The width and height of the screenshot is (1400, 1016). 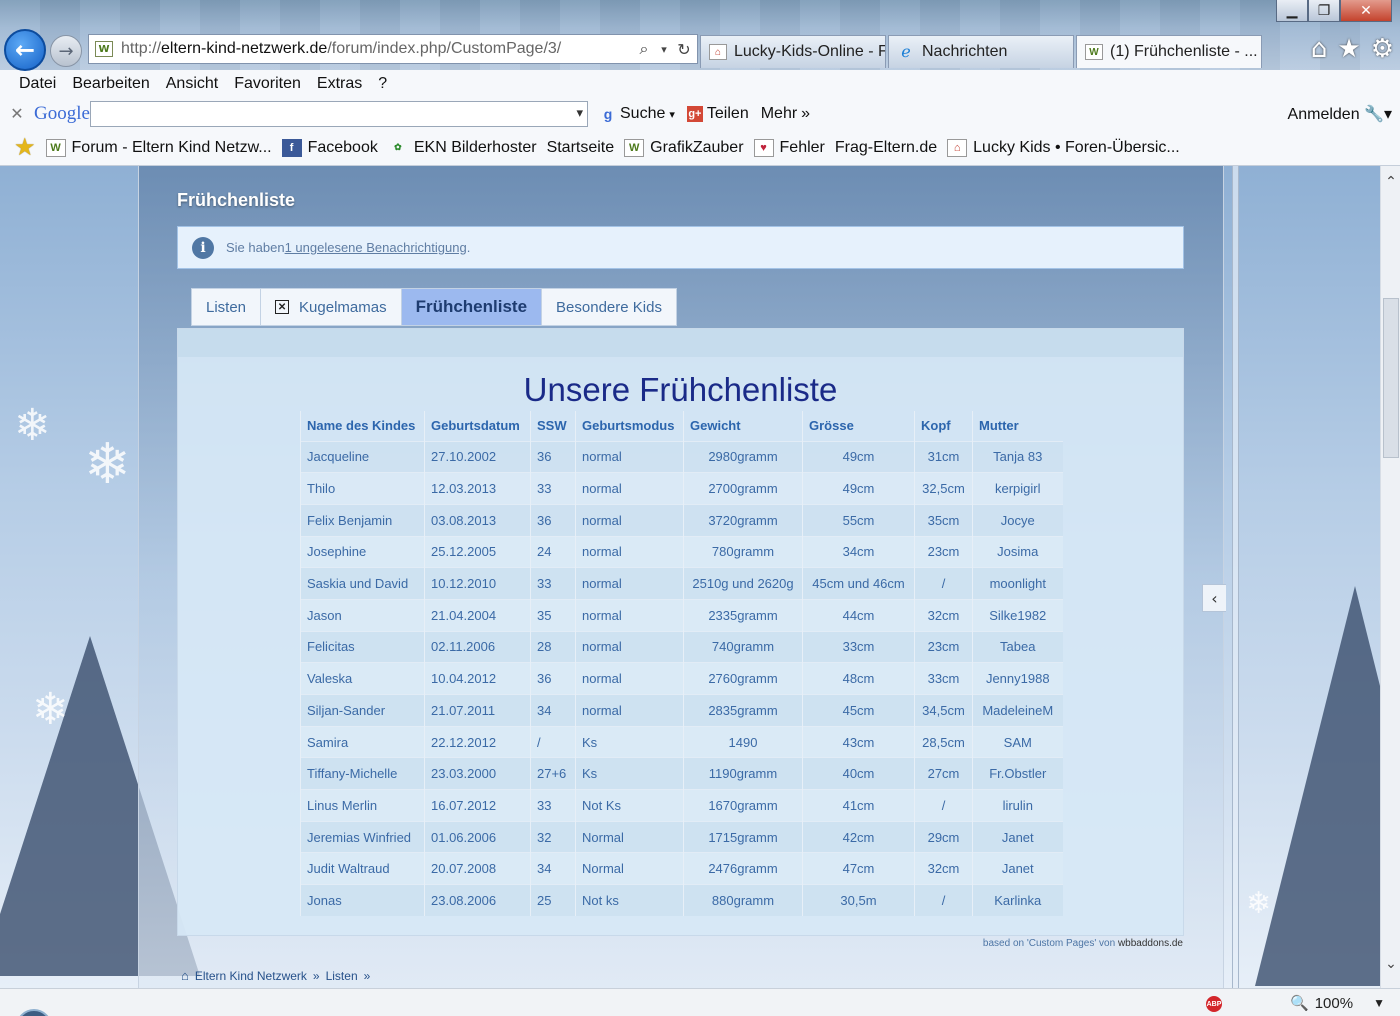 I want to click on forward-button: →, so click(x=66, y=51).